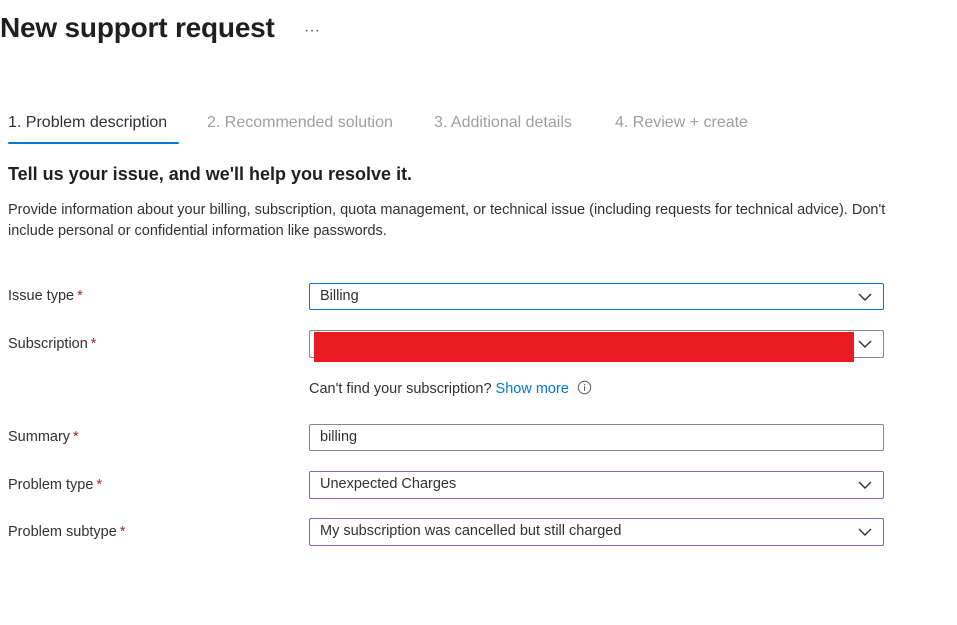 Image resolution: width=957 pixels, height=625 pixels. Describe the element at coordinates (584, 347) in the screenshot. I see `redaction-overlay` at that location.